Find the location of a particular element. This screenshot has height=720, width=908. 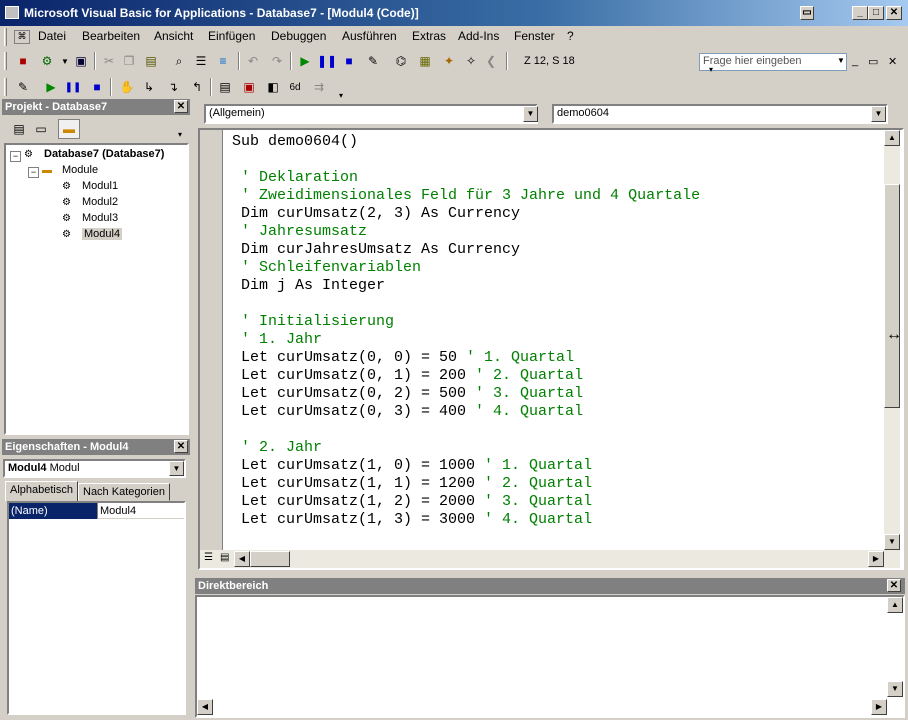

code-line: Dim j As Integer is located at coordinates (308, 286).